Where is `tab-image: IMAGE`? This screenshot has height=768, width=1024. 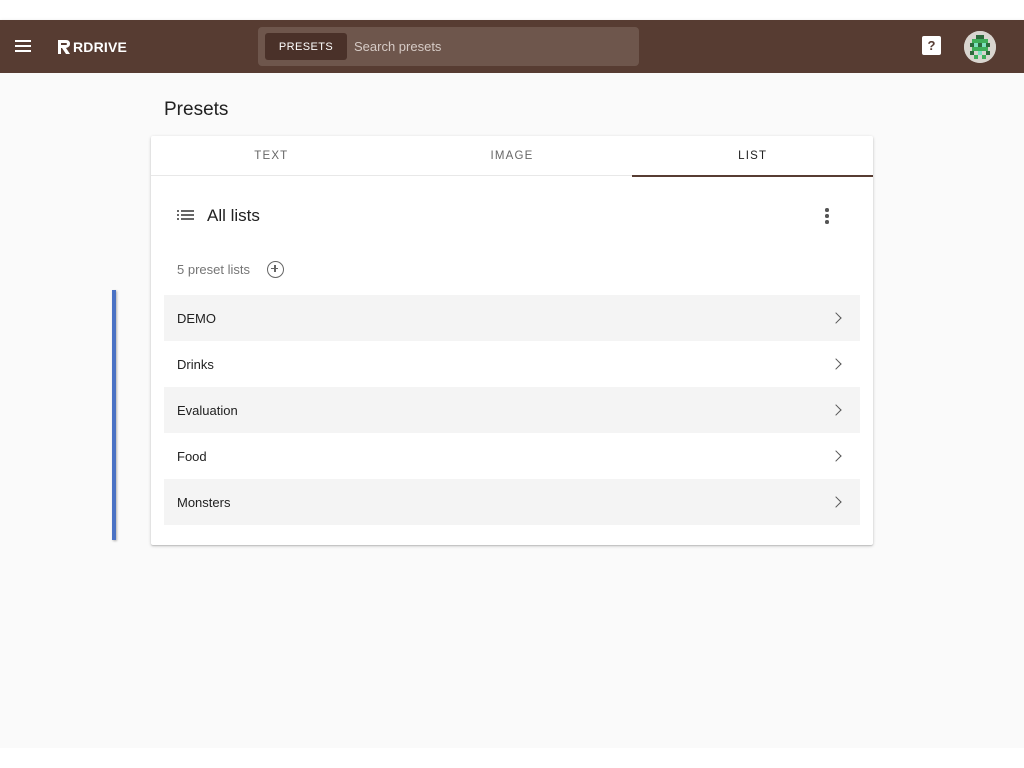
tab-image: IMAGE is located at coordinates (512, 156).